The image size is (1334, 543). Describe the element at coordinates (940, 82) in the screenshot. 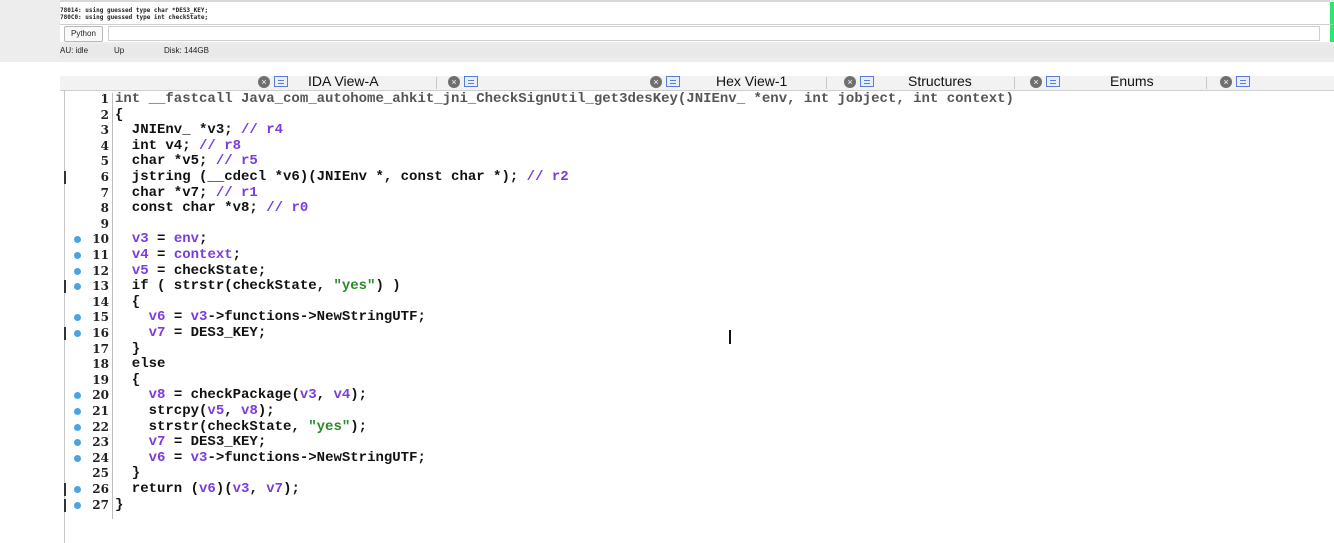

I see `tab-label: Structures` at that location.